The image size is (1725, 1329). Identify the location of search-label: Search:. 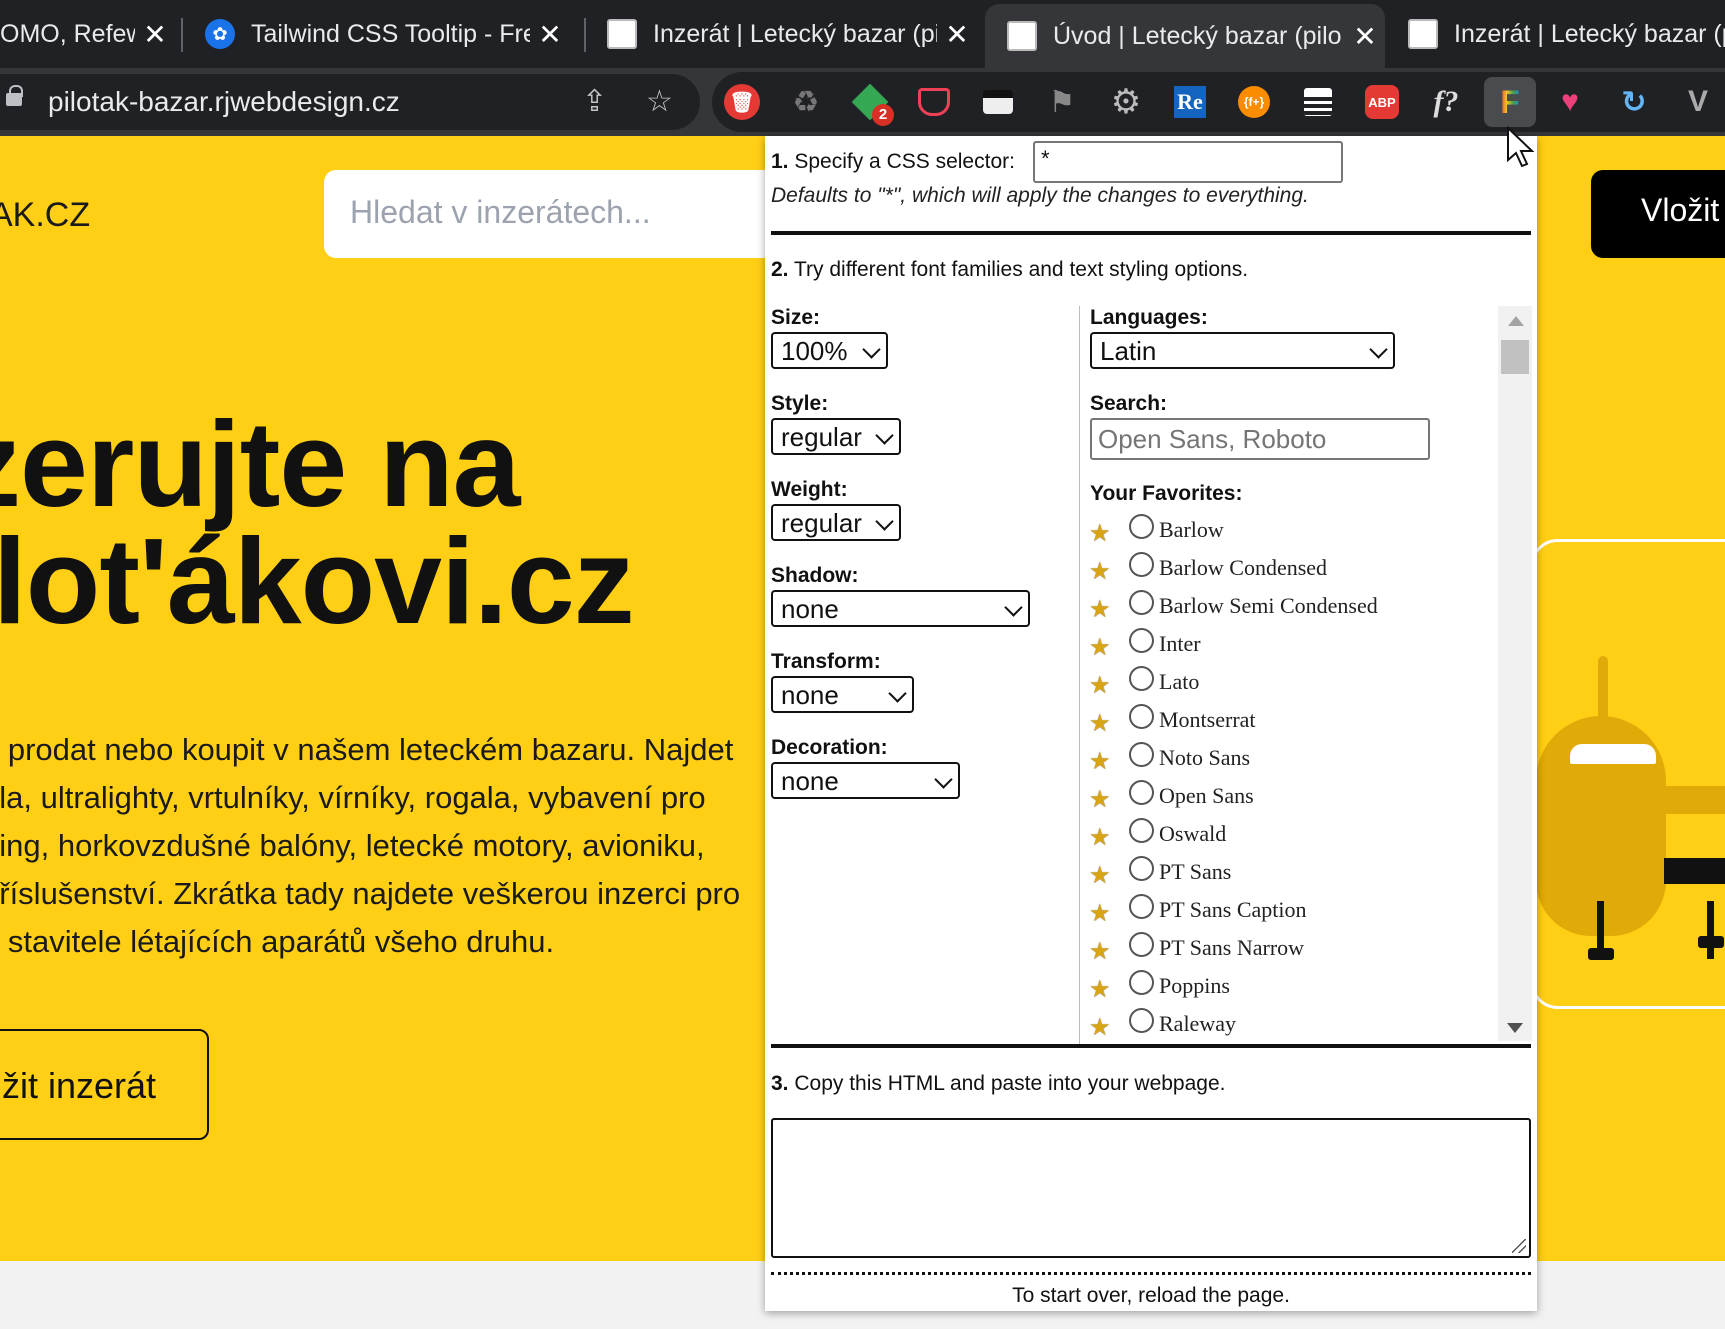
(1129, 403).